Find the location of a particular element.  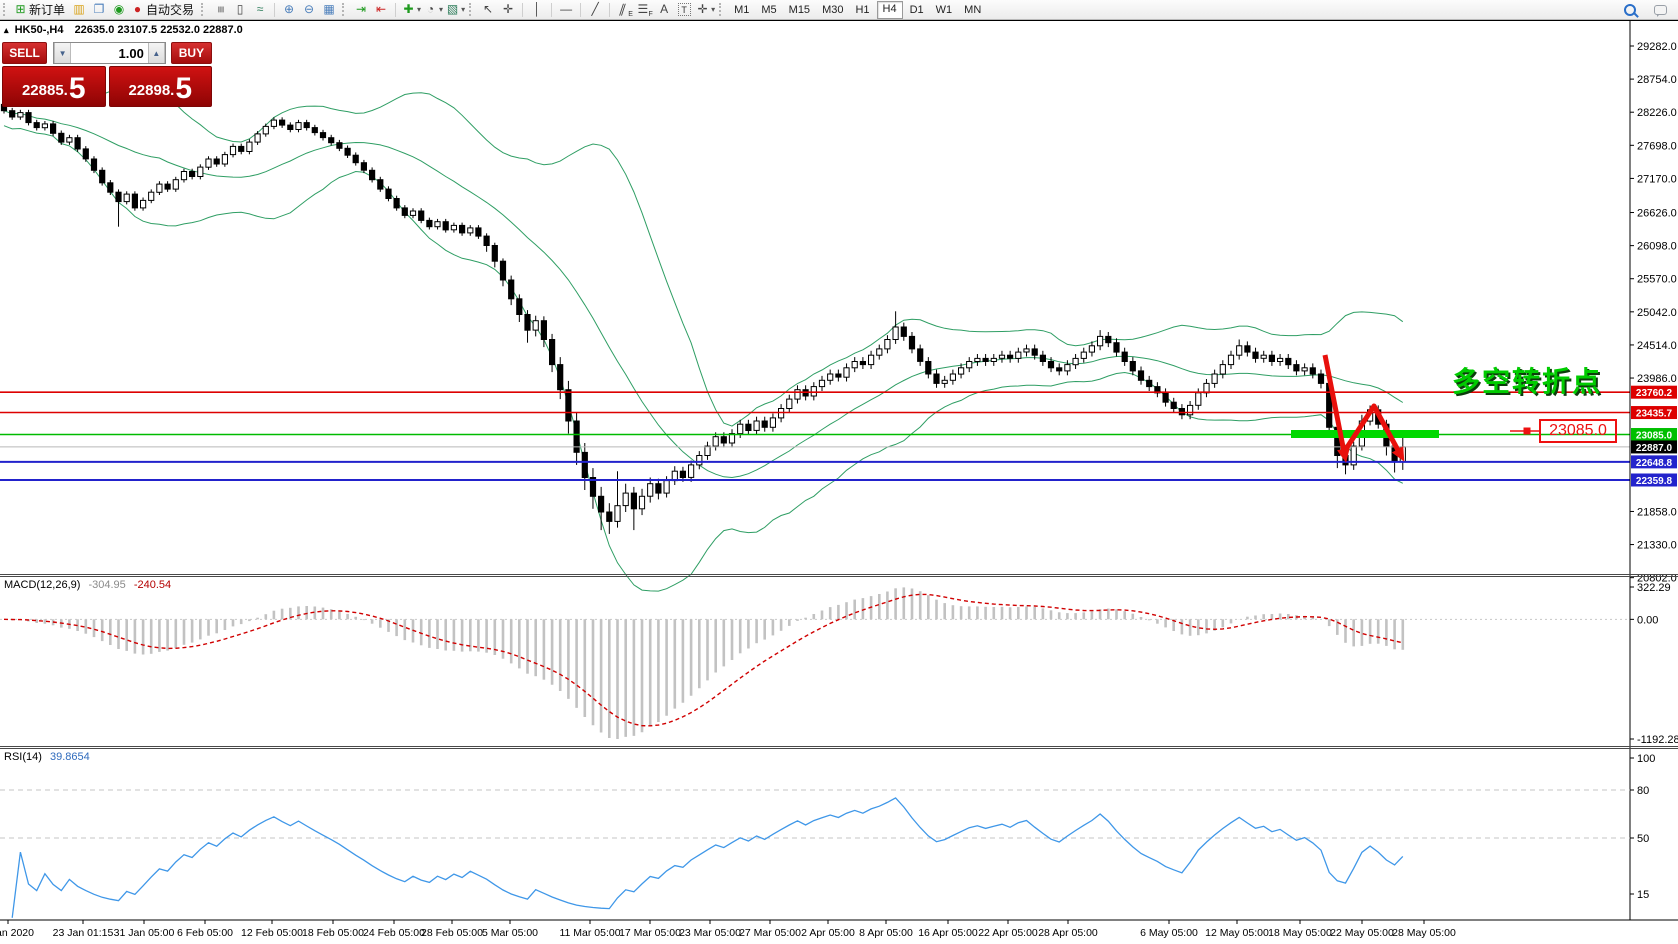

svg-text: 15 is located at coordinates (1643, 895).